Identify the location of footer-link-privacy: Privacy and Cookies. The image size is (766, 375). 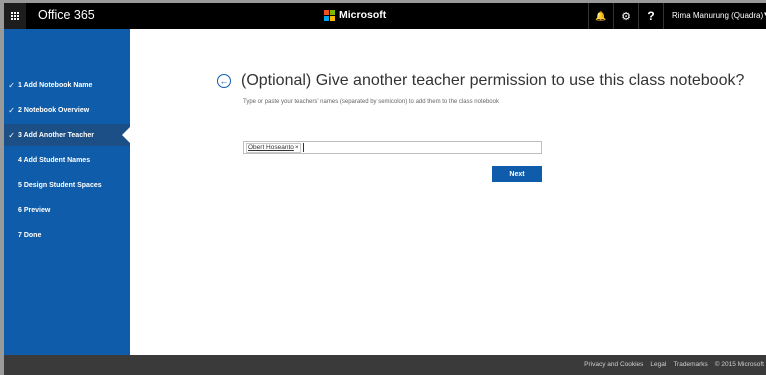
(613, 364).